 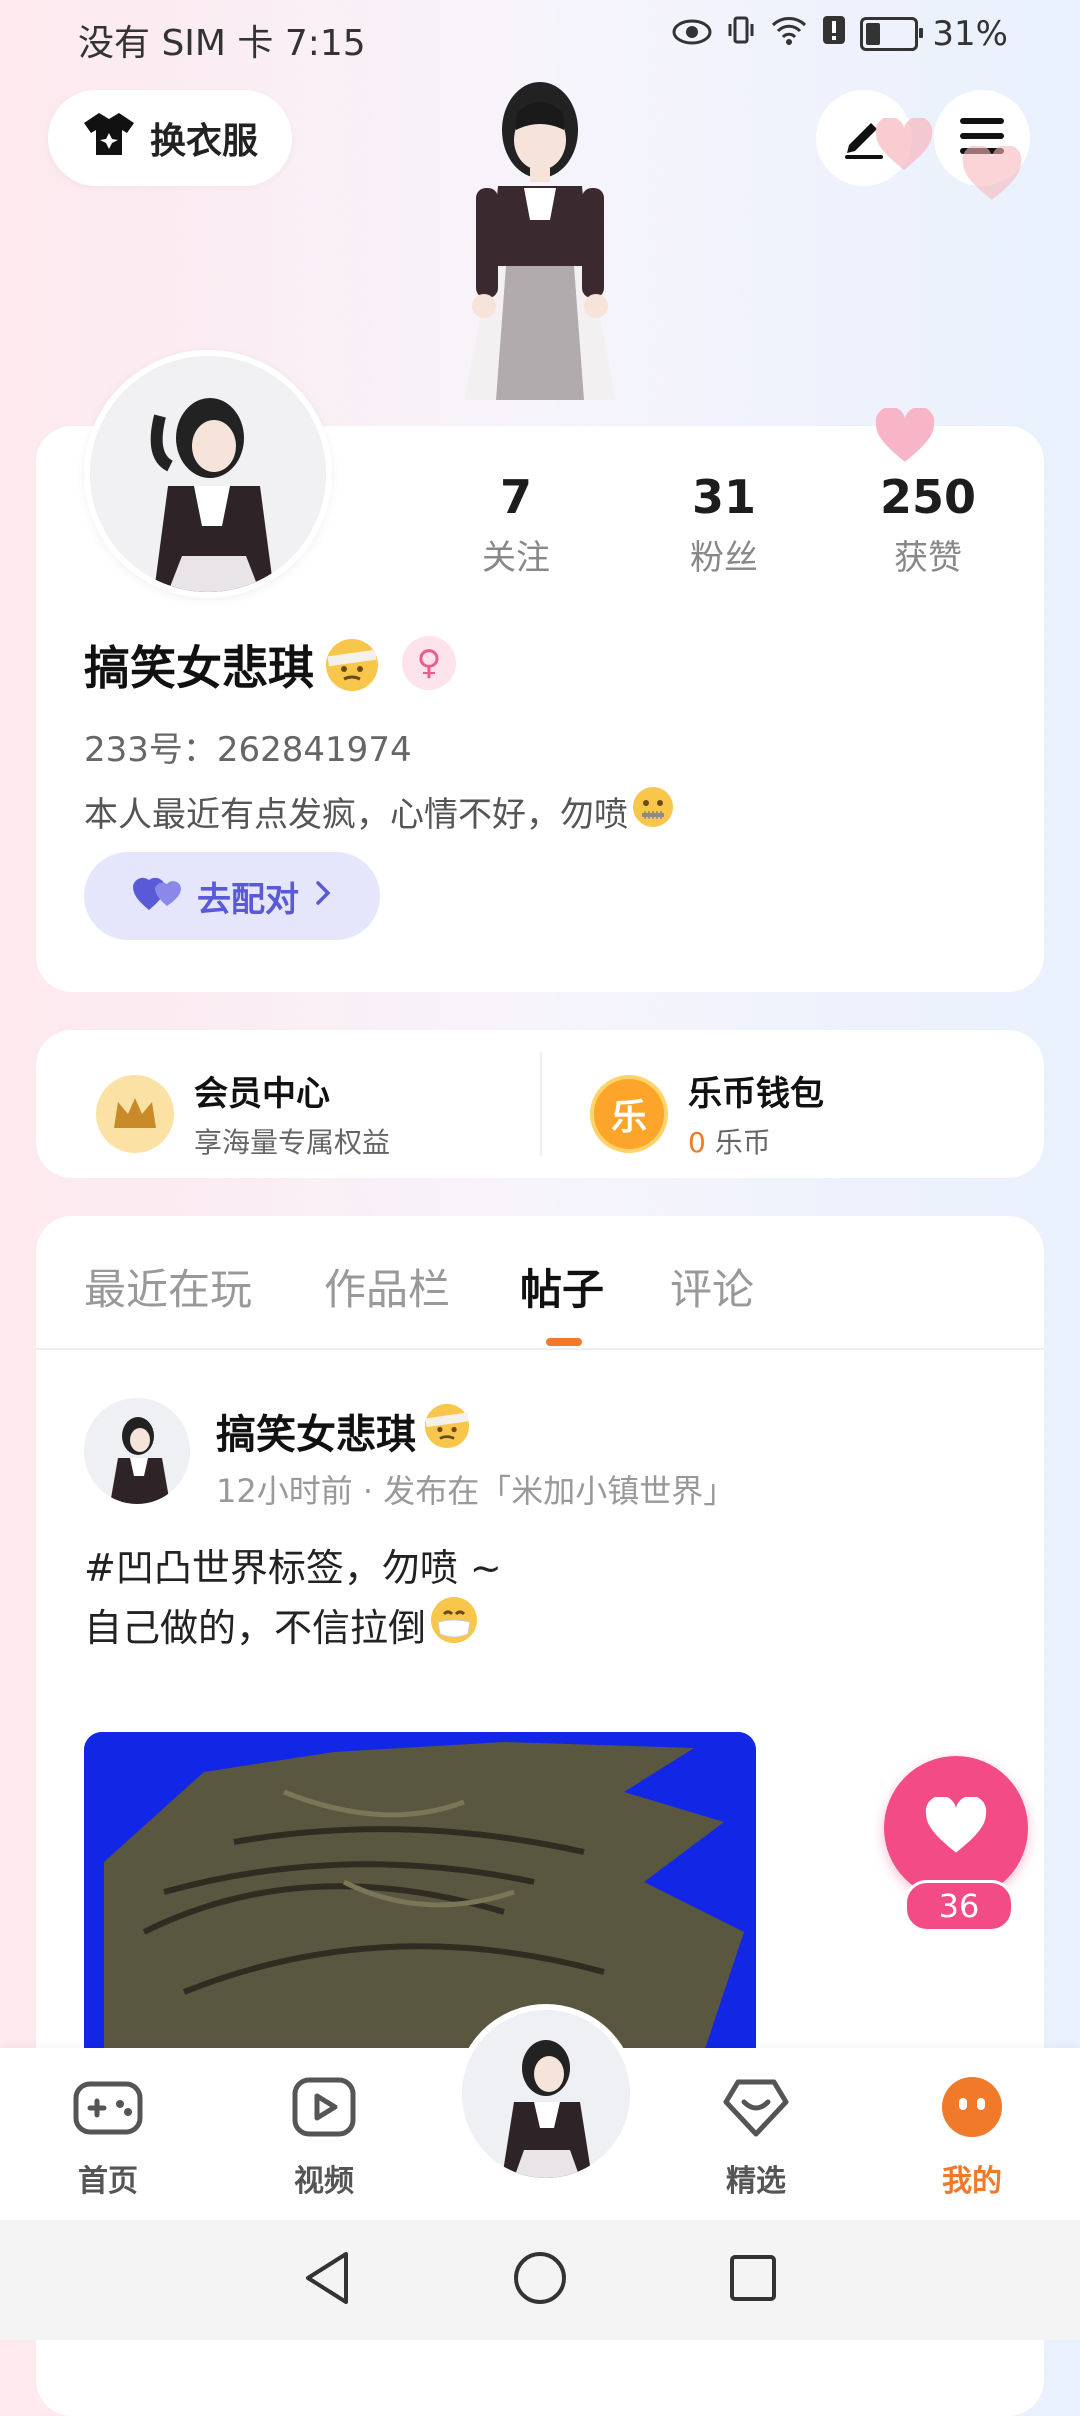 What do you see at coordinates (562, 1286) in the screenshot?
I see `tab-posts: 帖子` at bounding box center [562, 1286].